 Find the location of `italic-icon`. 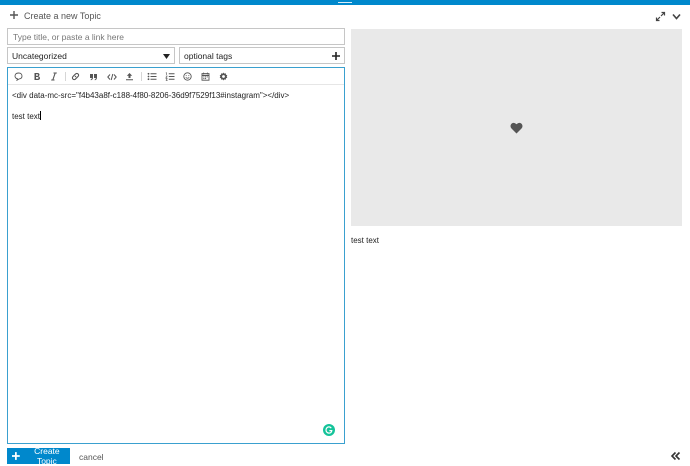

italic-icon is located at coordinates (53, 76).